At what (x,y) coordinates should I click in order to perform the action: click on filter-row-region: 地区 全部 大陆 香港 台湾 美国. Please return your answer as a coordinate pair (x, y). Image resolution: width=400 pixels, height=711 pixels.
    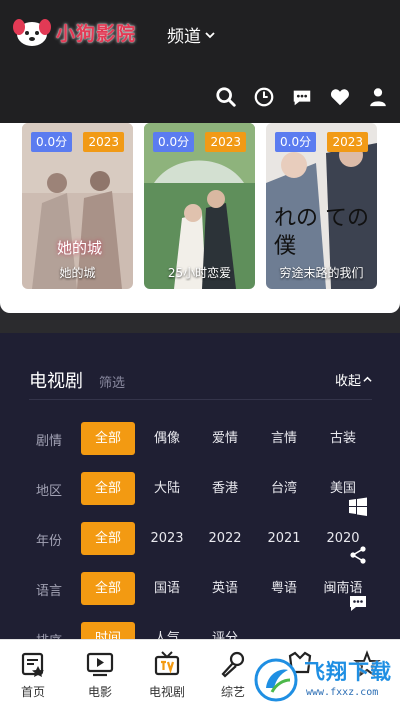
    Looking at the image, I should click on (200, 489).